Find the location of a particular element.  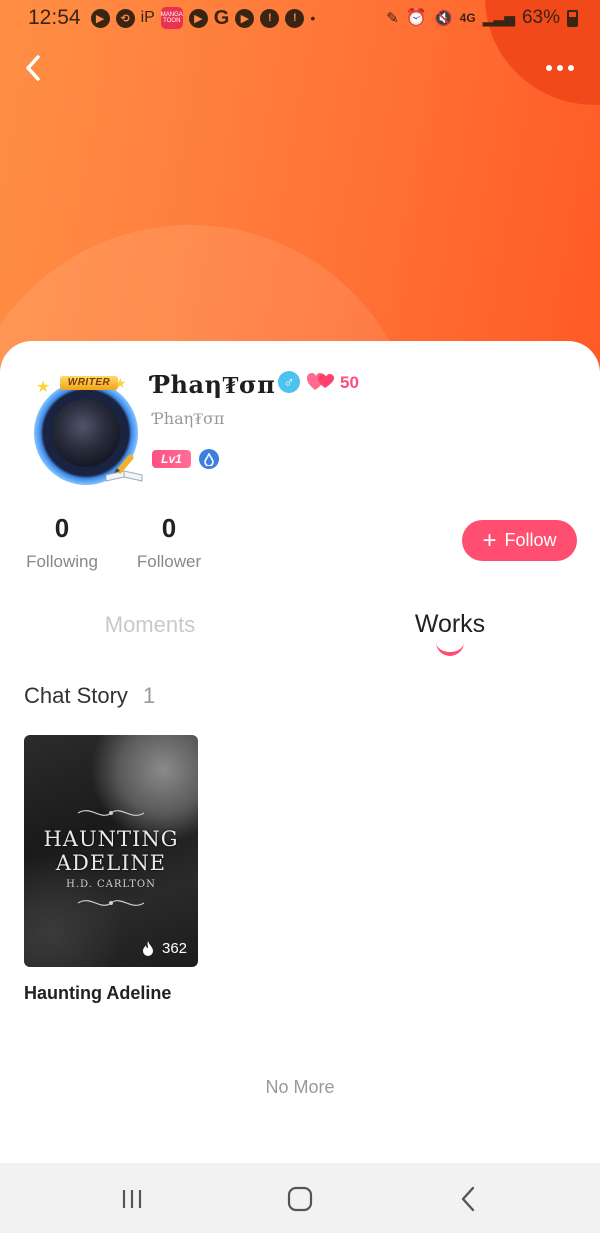

book-read-count: 362 is located at coordinates (175, 948).